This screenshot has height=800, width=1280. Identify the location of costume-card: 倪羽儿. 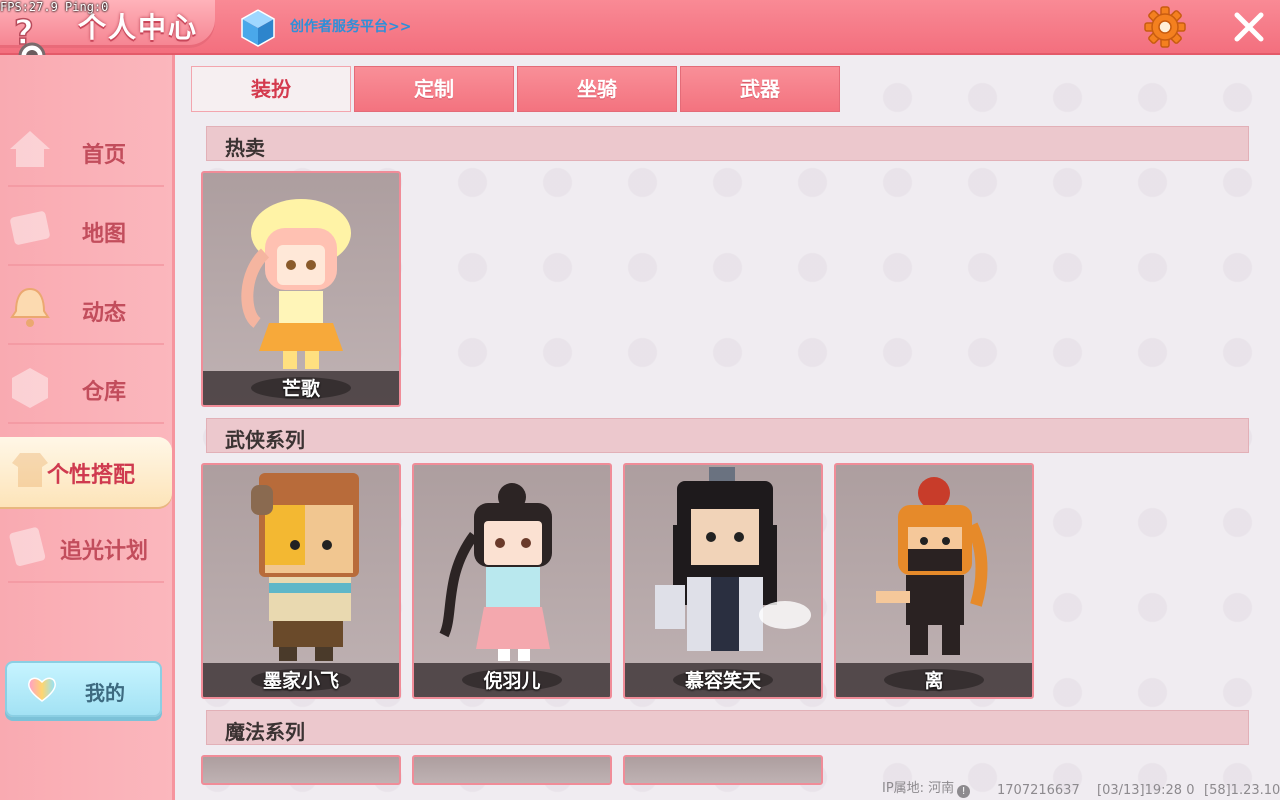
(512, 581).